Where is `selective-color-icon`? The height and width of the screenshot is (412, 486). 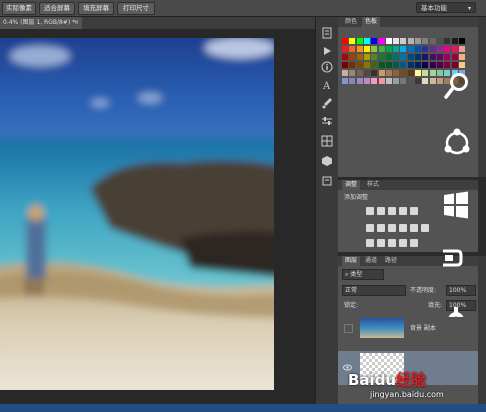 selective-color-icon is located at coordinates (403, 243).